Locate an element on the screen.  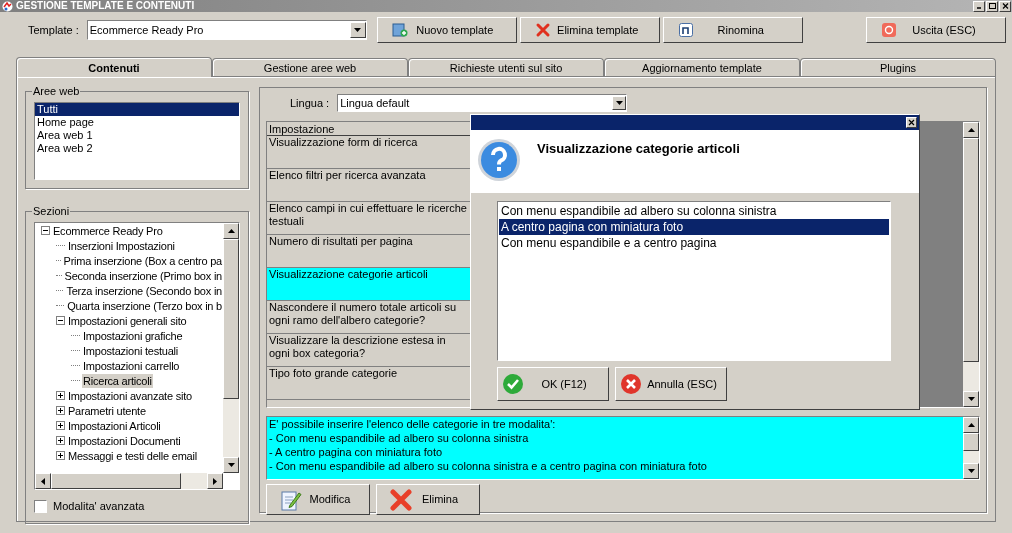
tree-item: Parametri utente is located at coordinates (107, 410).